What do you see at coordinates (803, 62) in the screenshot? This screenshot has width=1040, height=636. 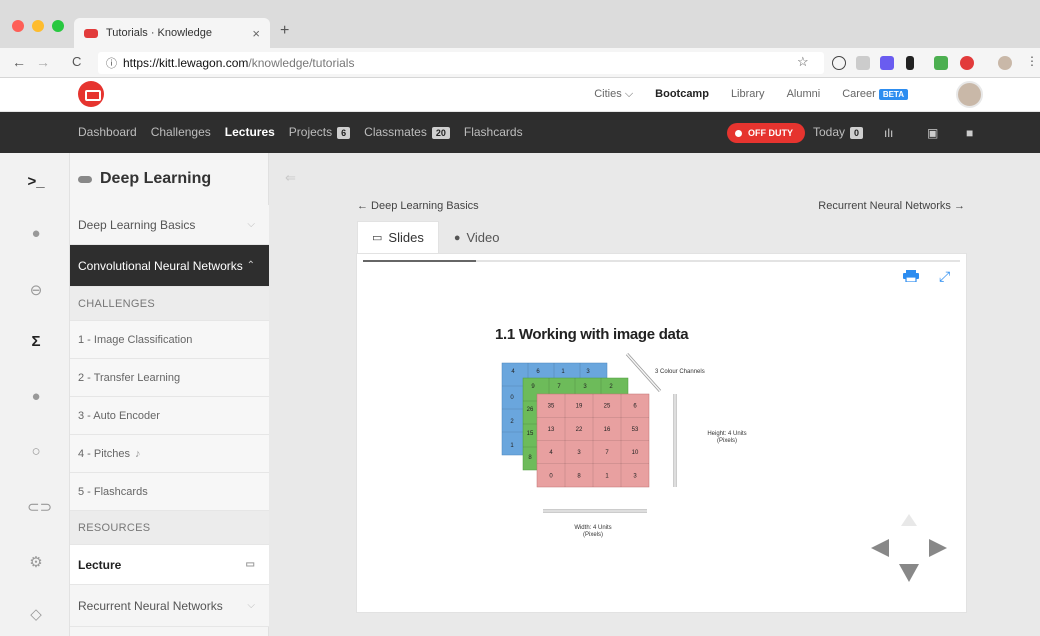 I see `bookmark-star-icon: ☆` at bounding box center [803, 62].